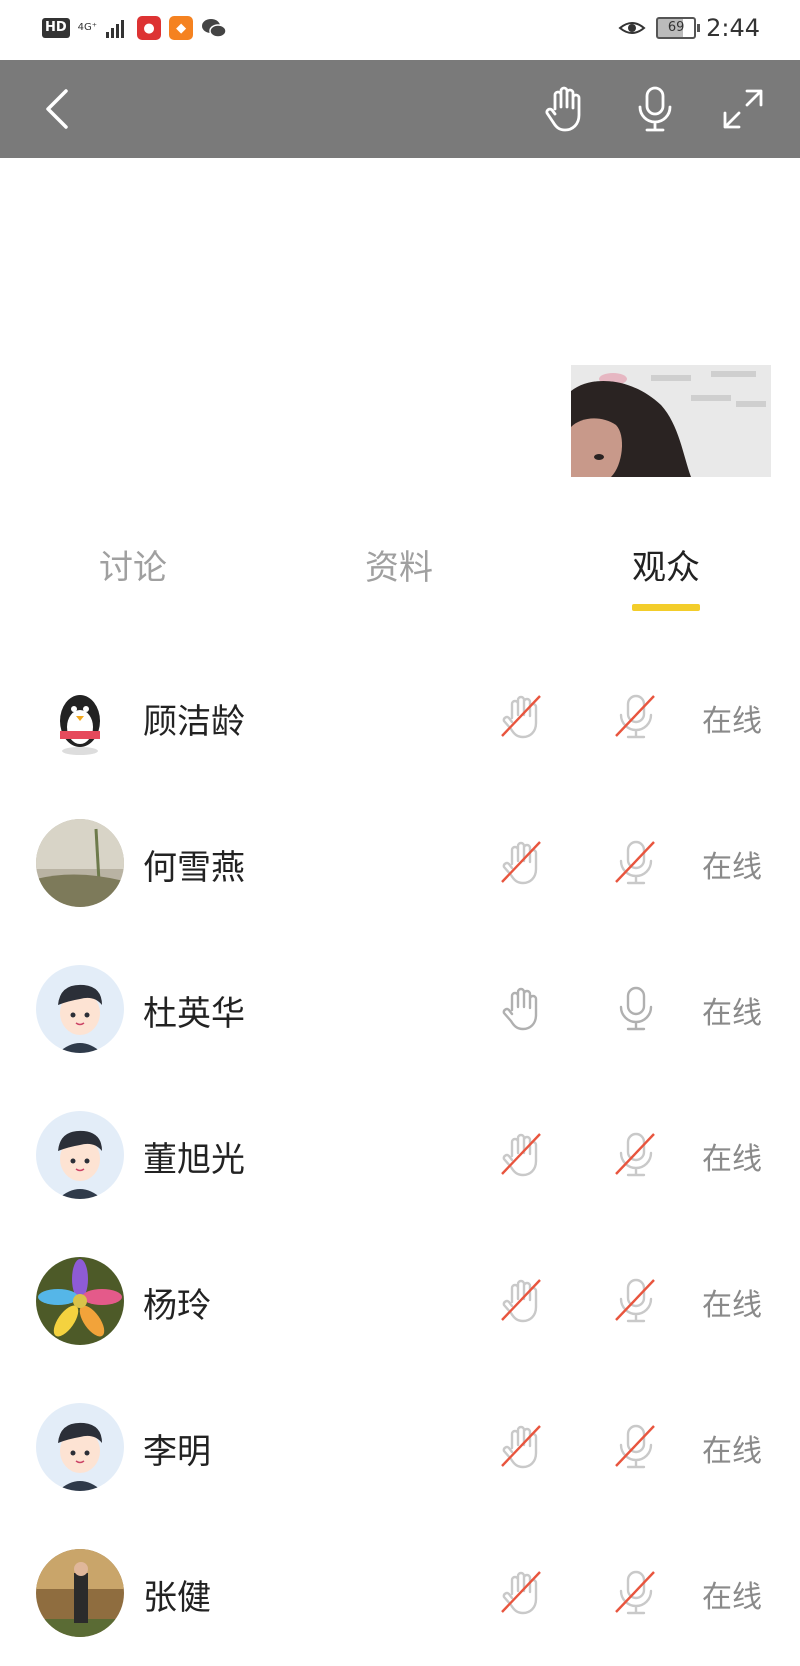  What do you see at coordinates (194, 1014) in the screenshot?
I see `audience-name: 杜英华` at bounding box center [194, 1014].